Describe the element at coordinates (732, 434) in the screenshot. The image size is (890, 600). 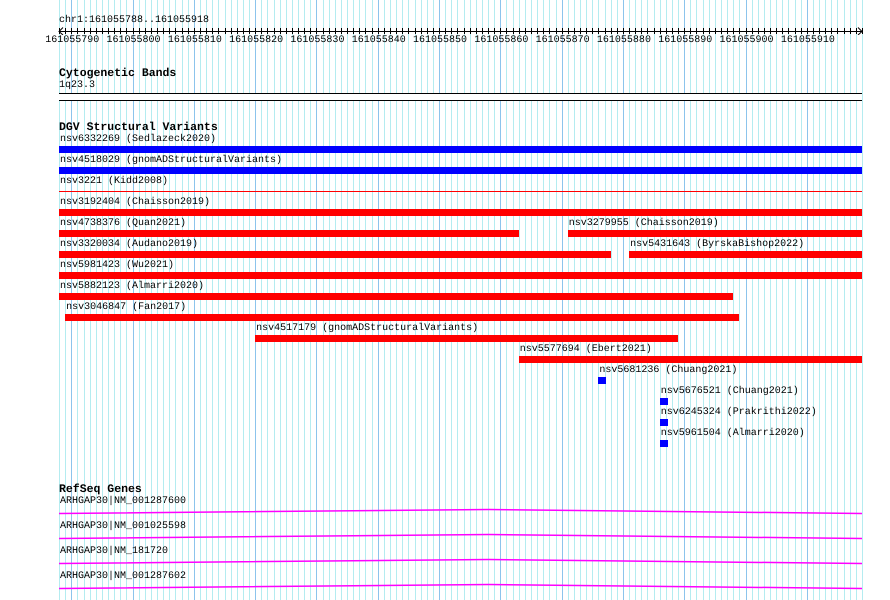
I see `variant-label: nsv5961504 (Almarri2020)` at that location.